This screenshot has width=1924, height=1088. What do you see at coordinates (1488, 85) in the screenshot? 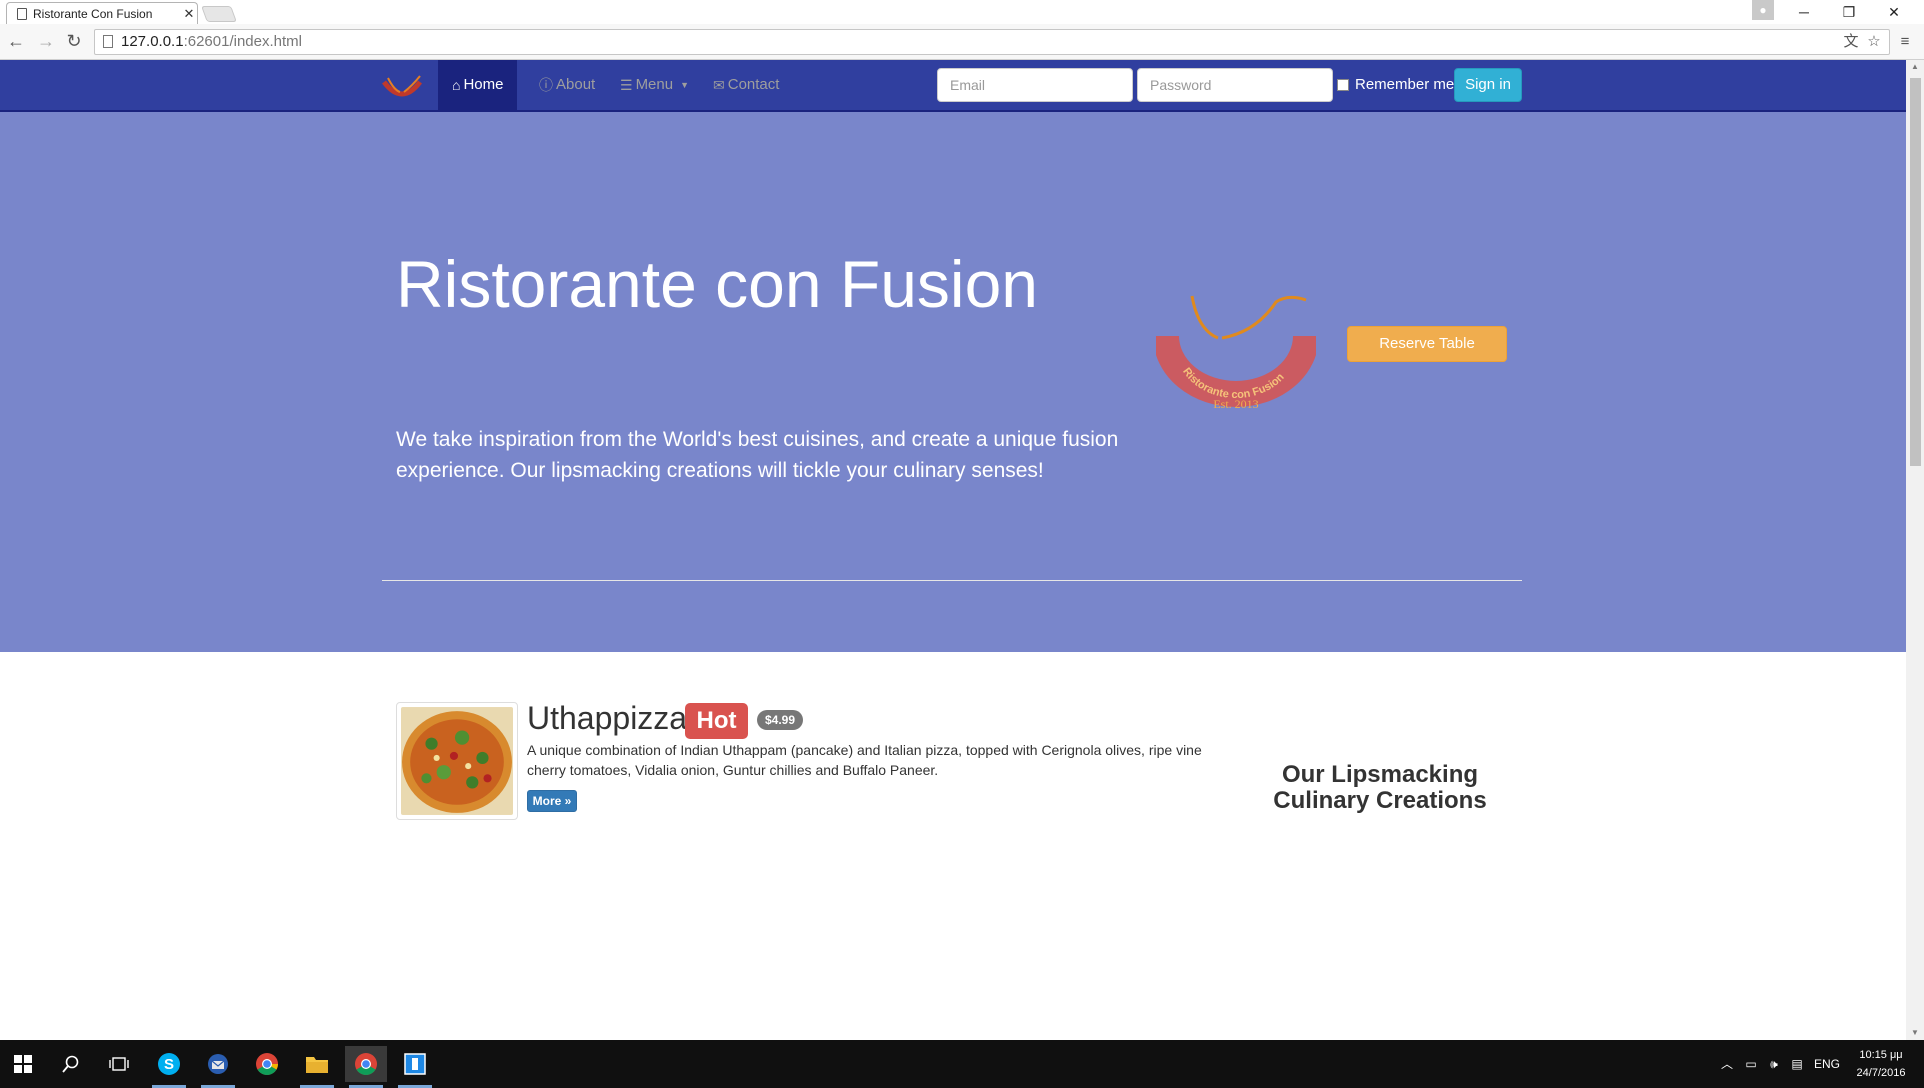
I see `sign-in-button: Sign in` at bounding box center [1488, 85].